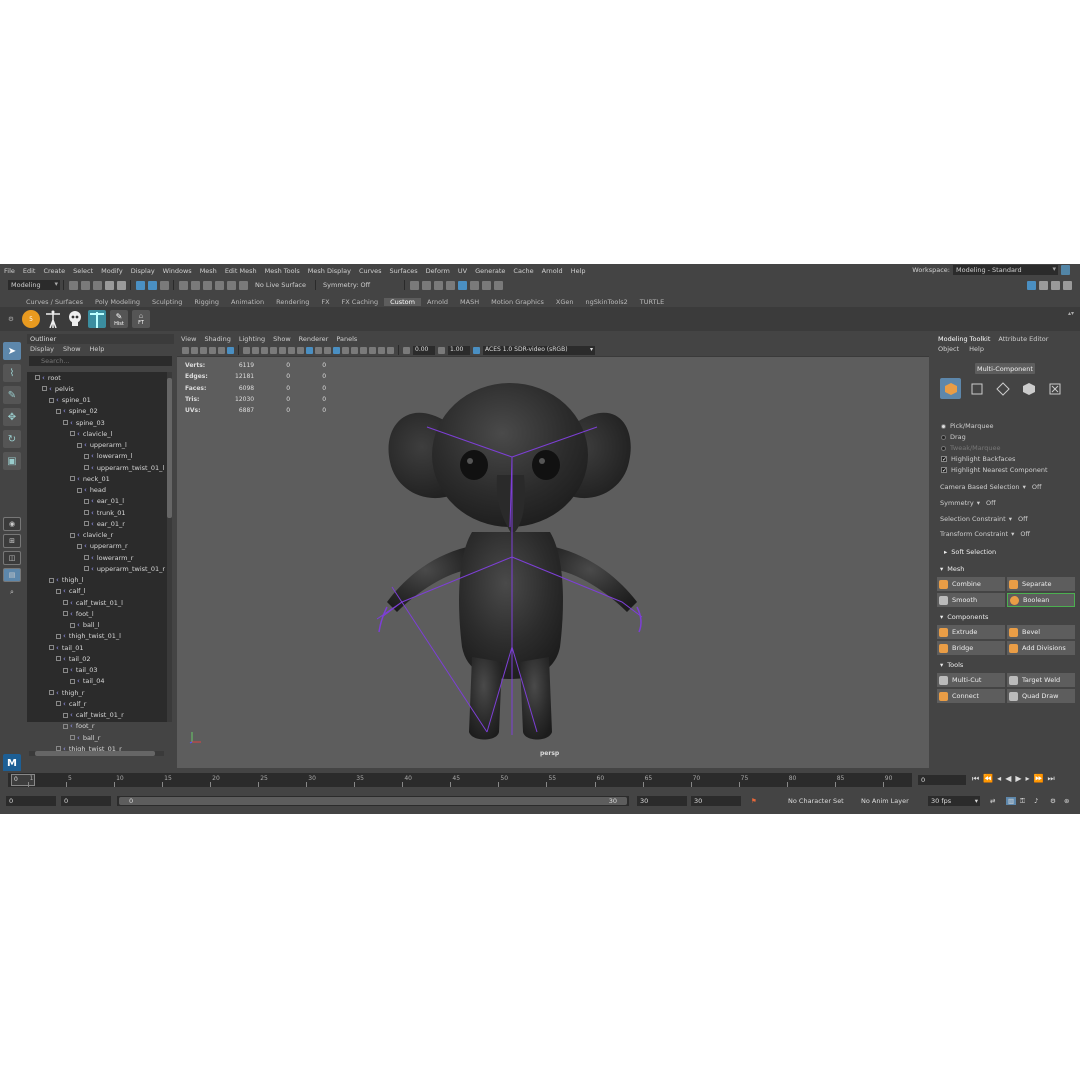 Image resolution: width=1080 pixels, height=1080 pixels. What do you see at coordinates (1055, 285) in the screenshot?
I see `show-tool-settings-icon` at bounding box center [1055, 285].